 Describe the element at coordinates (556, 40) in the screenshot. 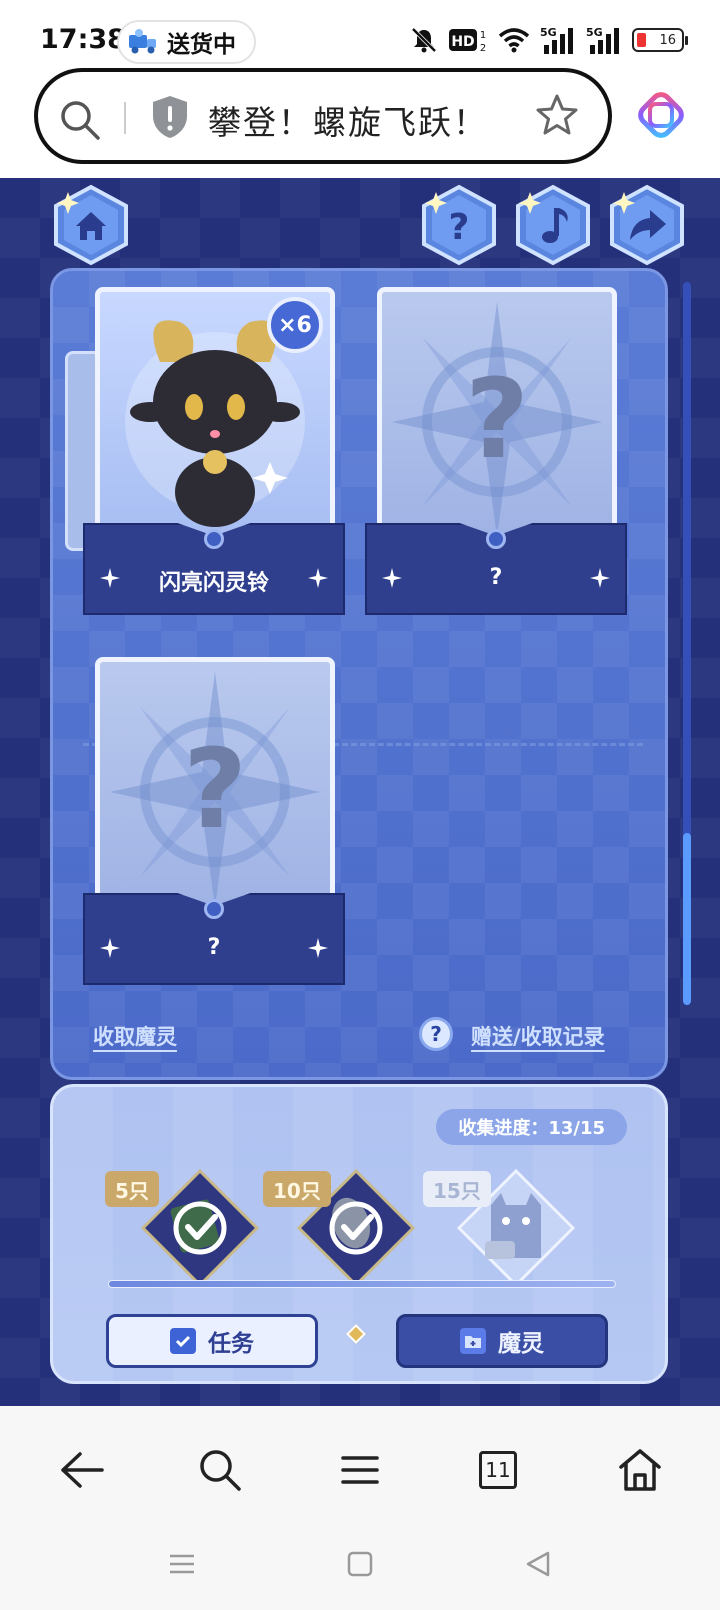

I see `5g-signal-icon: 5G` at that location.